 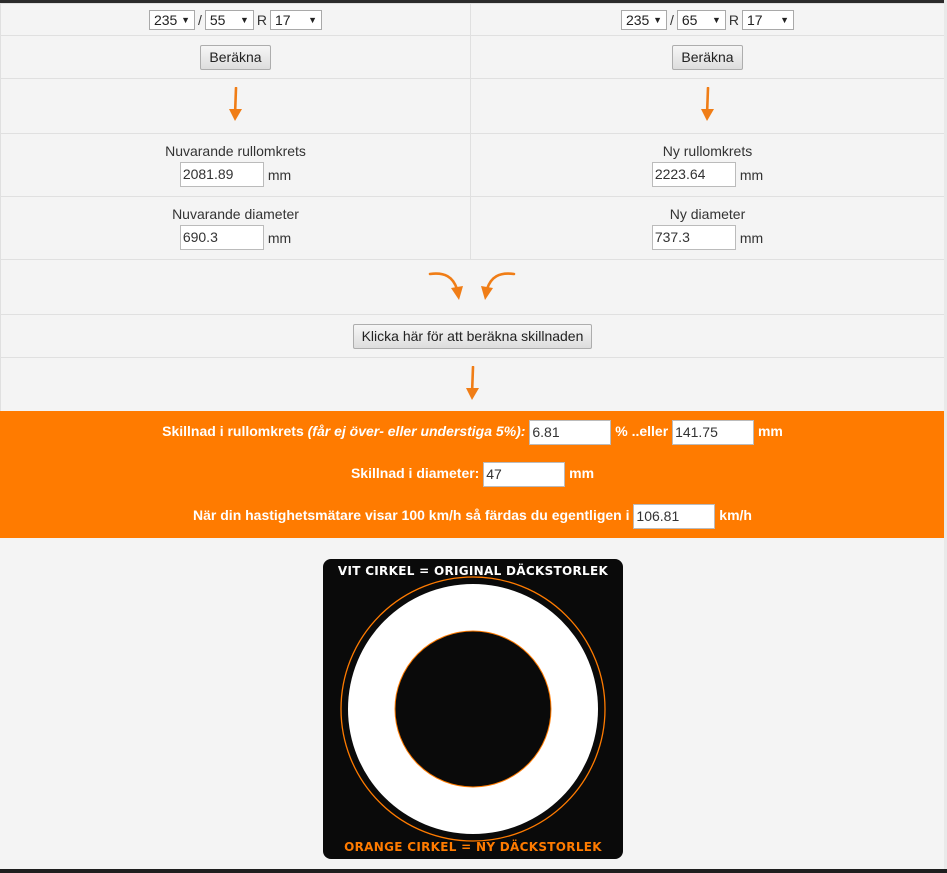 I want to click on right-circumference-cell: Ny rullomkrets 2223.64 mm, so click(x=707, y=165).